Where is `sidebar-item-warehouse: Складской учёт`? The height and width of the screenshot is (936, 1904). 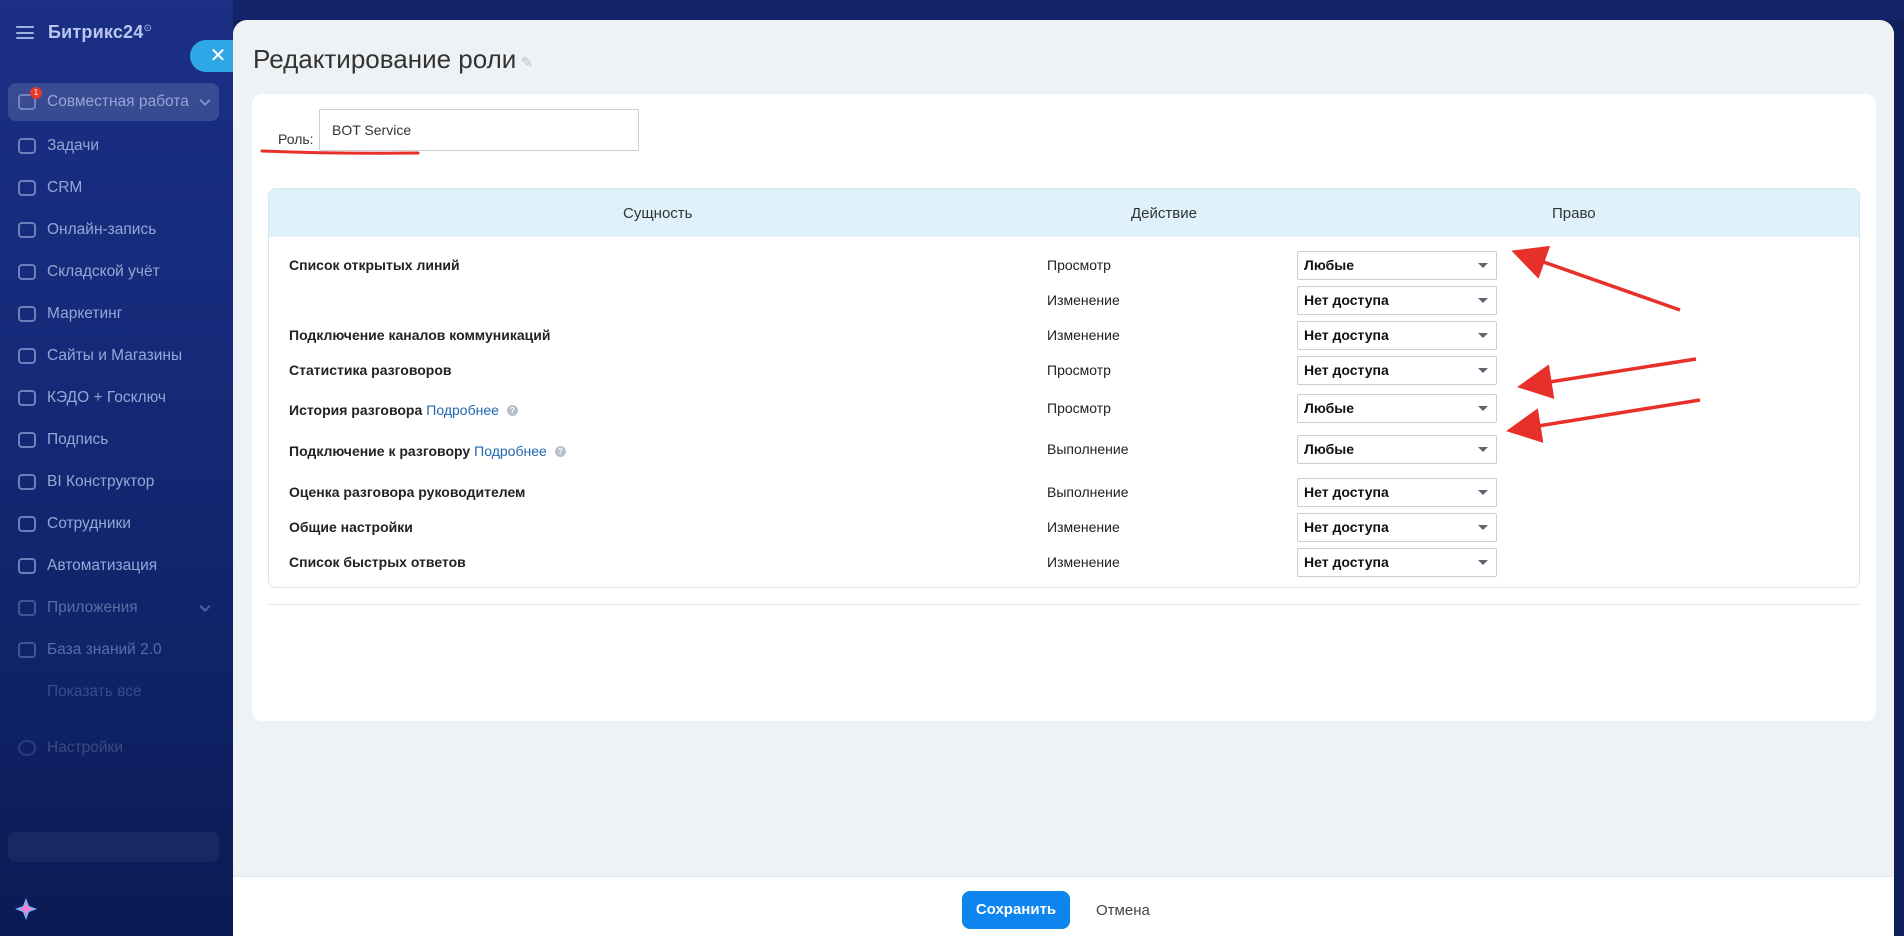 sidebar-item-warehouse: Складской учёт is located at coordinates (113, 272).